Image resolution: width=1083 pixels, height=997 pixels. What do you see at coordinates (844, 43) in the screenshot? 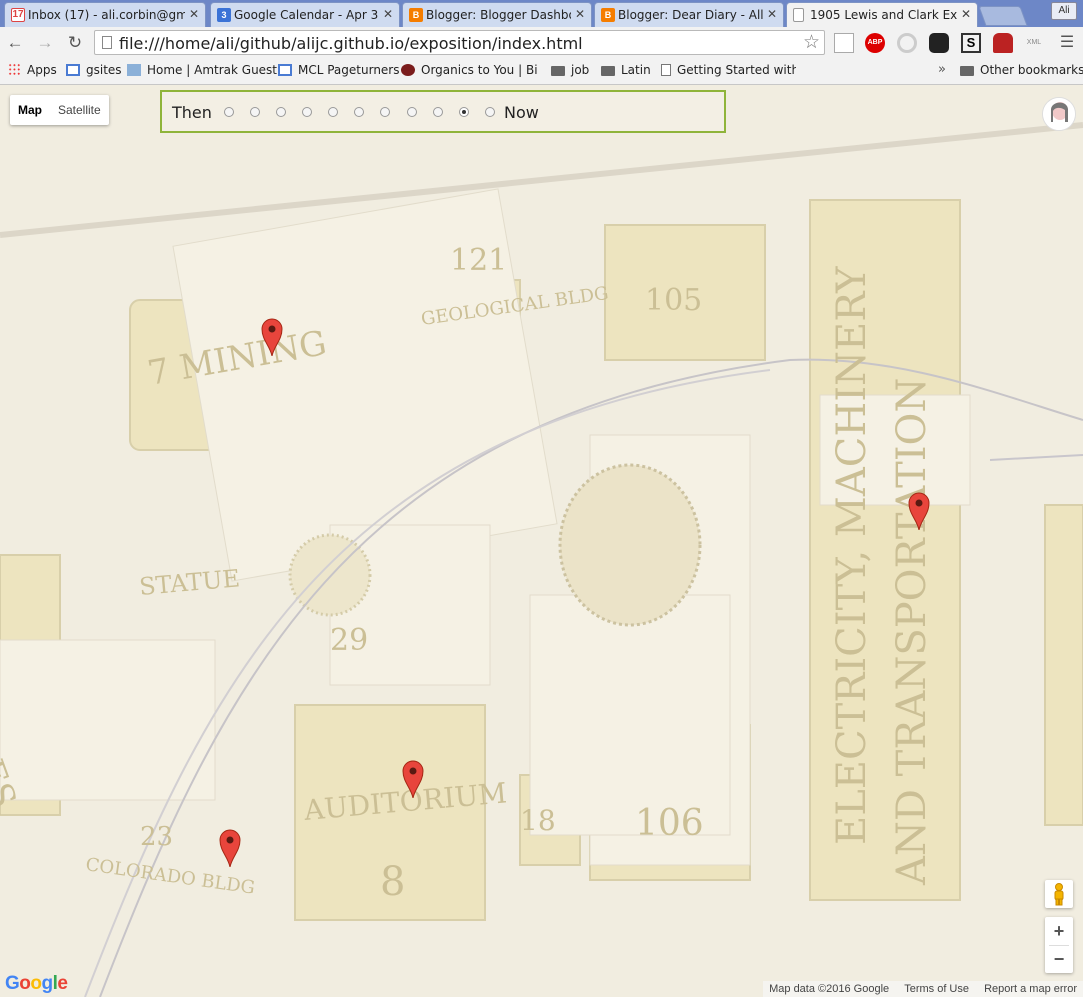
I see `calendar-ext-icon` at bounding box center [844, 43].